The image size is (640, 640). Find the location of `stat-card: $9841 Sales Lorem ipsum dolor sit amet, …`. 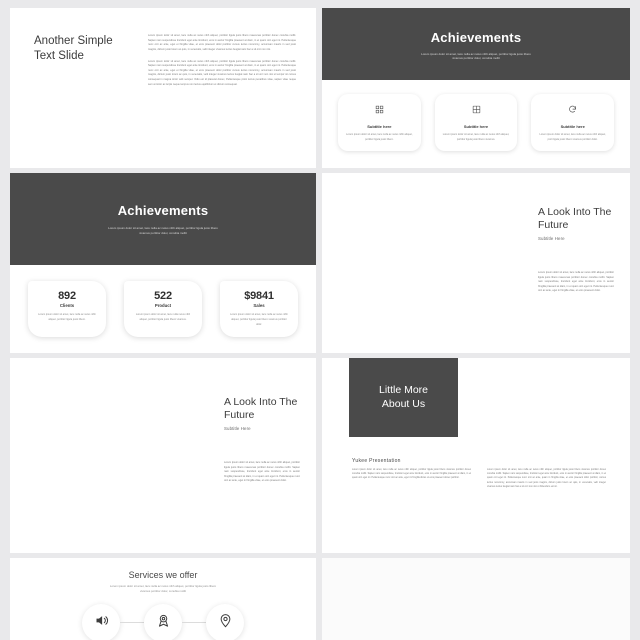

stat-card: $9841 Sales Lorem ipsum dolor sit amet, … is located at coordinates (259, 309).